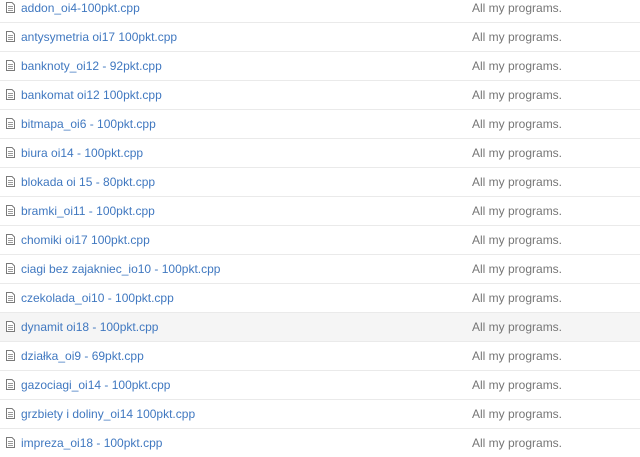 The height and width of the screenshot is (457, 640). Describe the element at coordinates (88, 124) in the screenshot. I see `file-link: bitmapa_oi6 - 100pkt.cpp` at that location.